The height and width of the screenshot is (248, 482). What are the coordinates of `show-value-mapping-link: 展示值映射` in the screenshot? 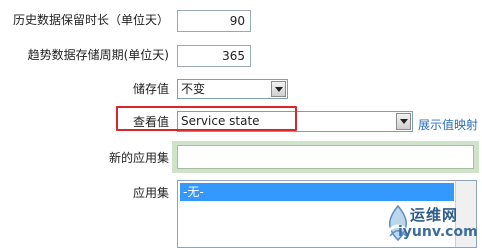 It's located at (448, 124).